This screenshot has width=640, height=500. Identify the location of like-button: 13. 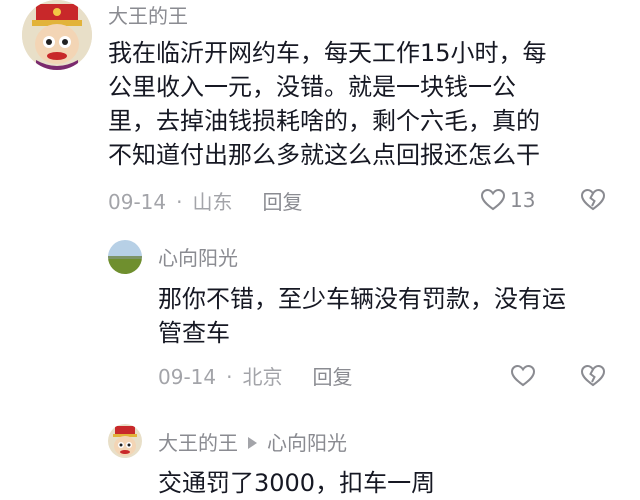
(507, 200).